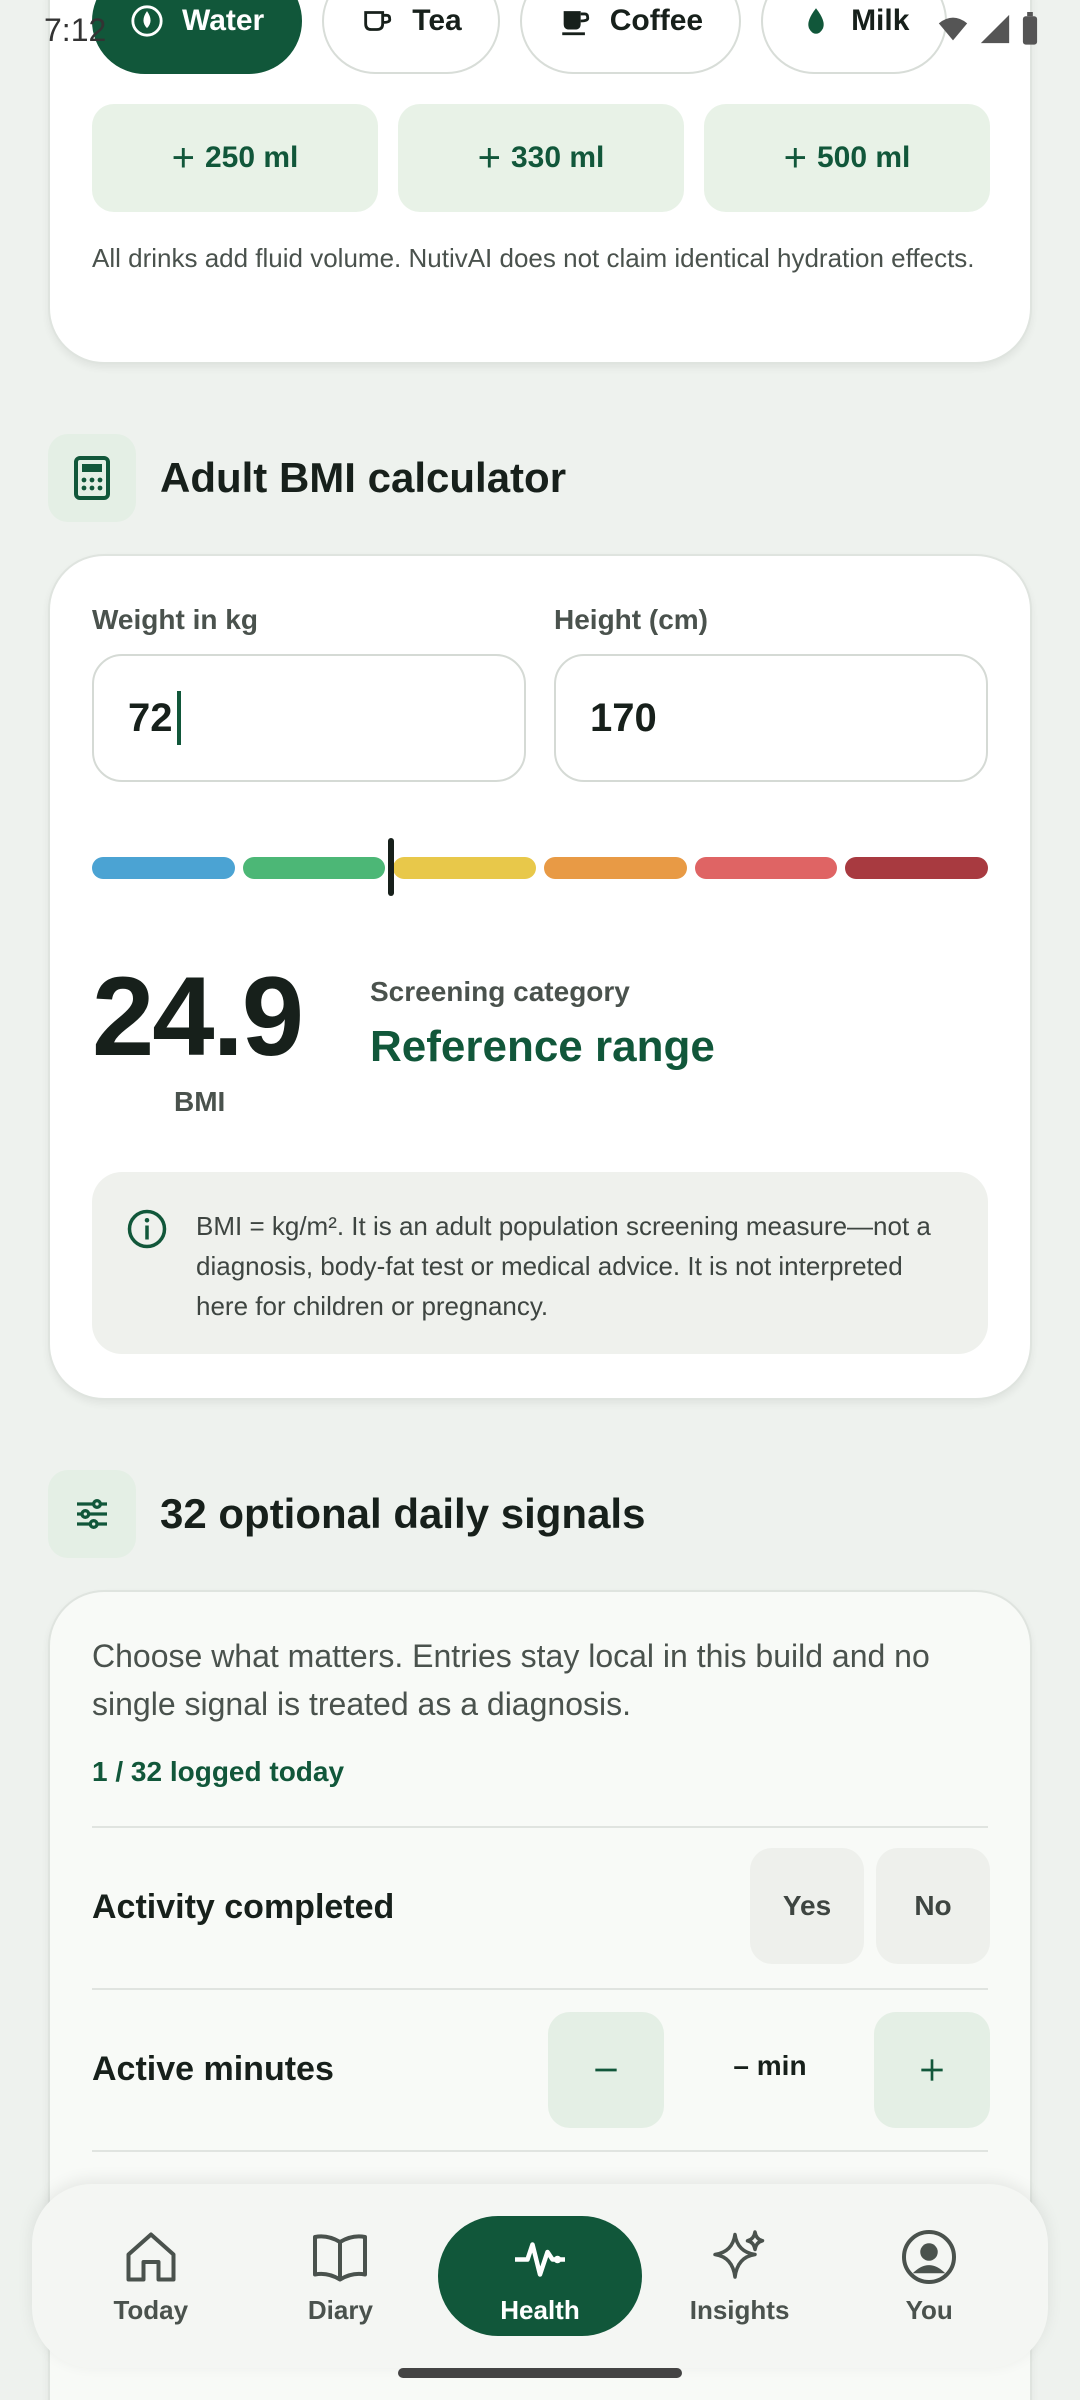 The height and width of the screenshot is (2400, 1080). What do you see at coordinates (816, 21) in the screenshot?
I see `milk-drop-icon` at bounding box center [816, 21].